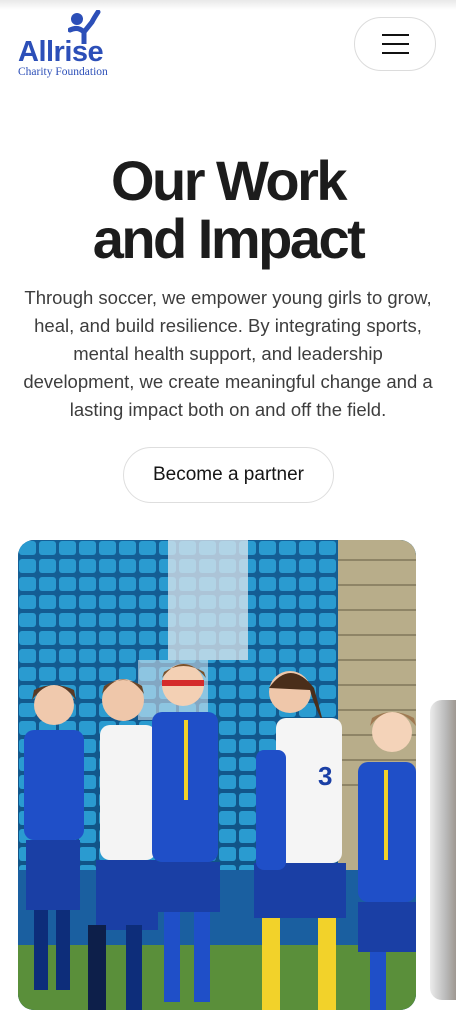  I want to click on svg-text: 3, so click(325, 776).